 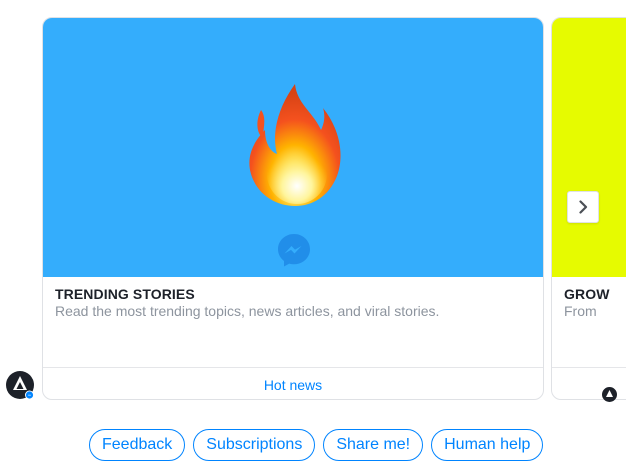 I want to click on carousel-next-button, so click(x=583, y=207).